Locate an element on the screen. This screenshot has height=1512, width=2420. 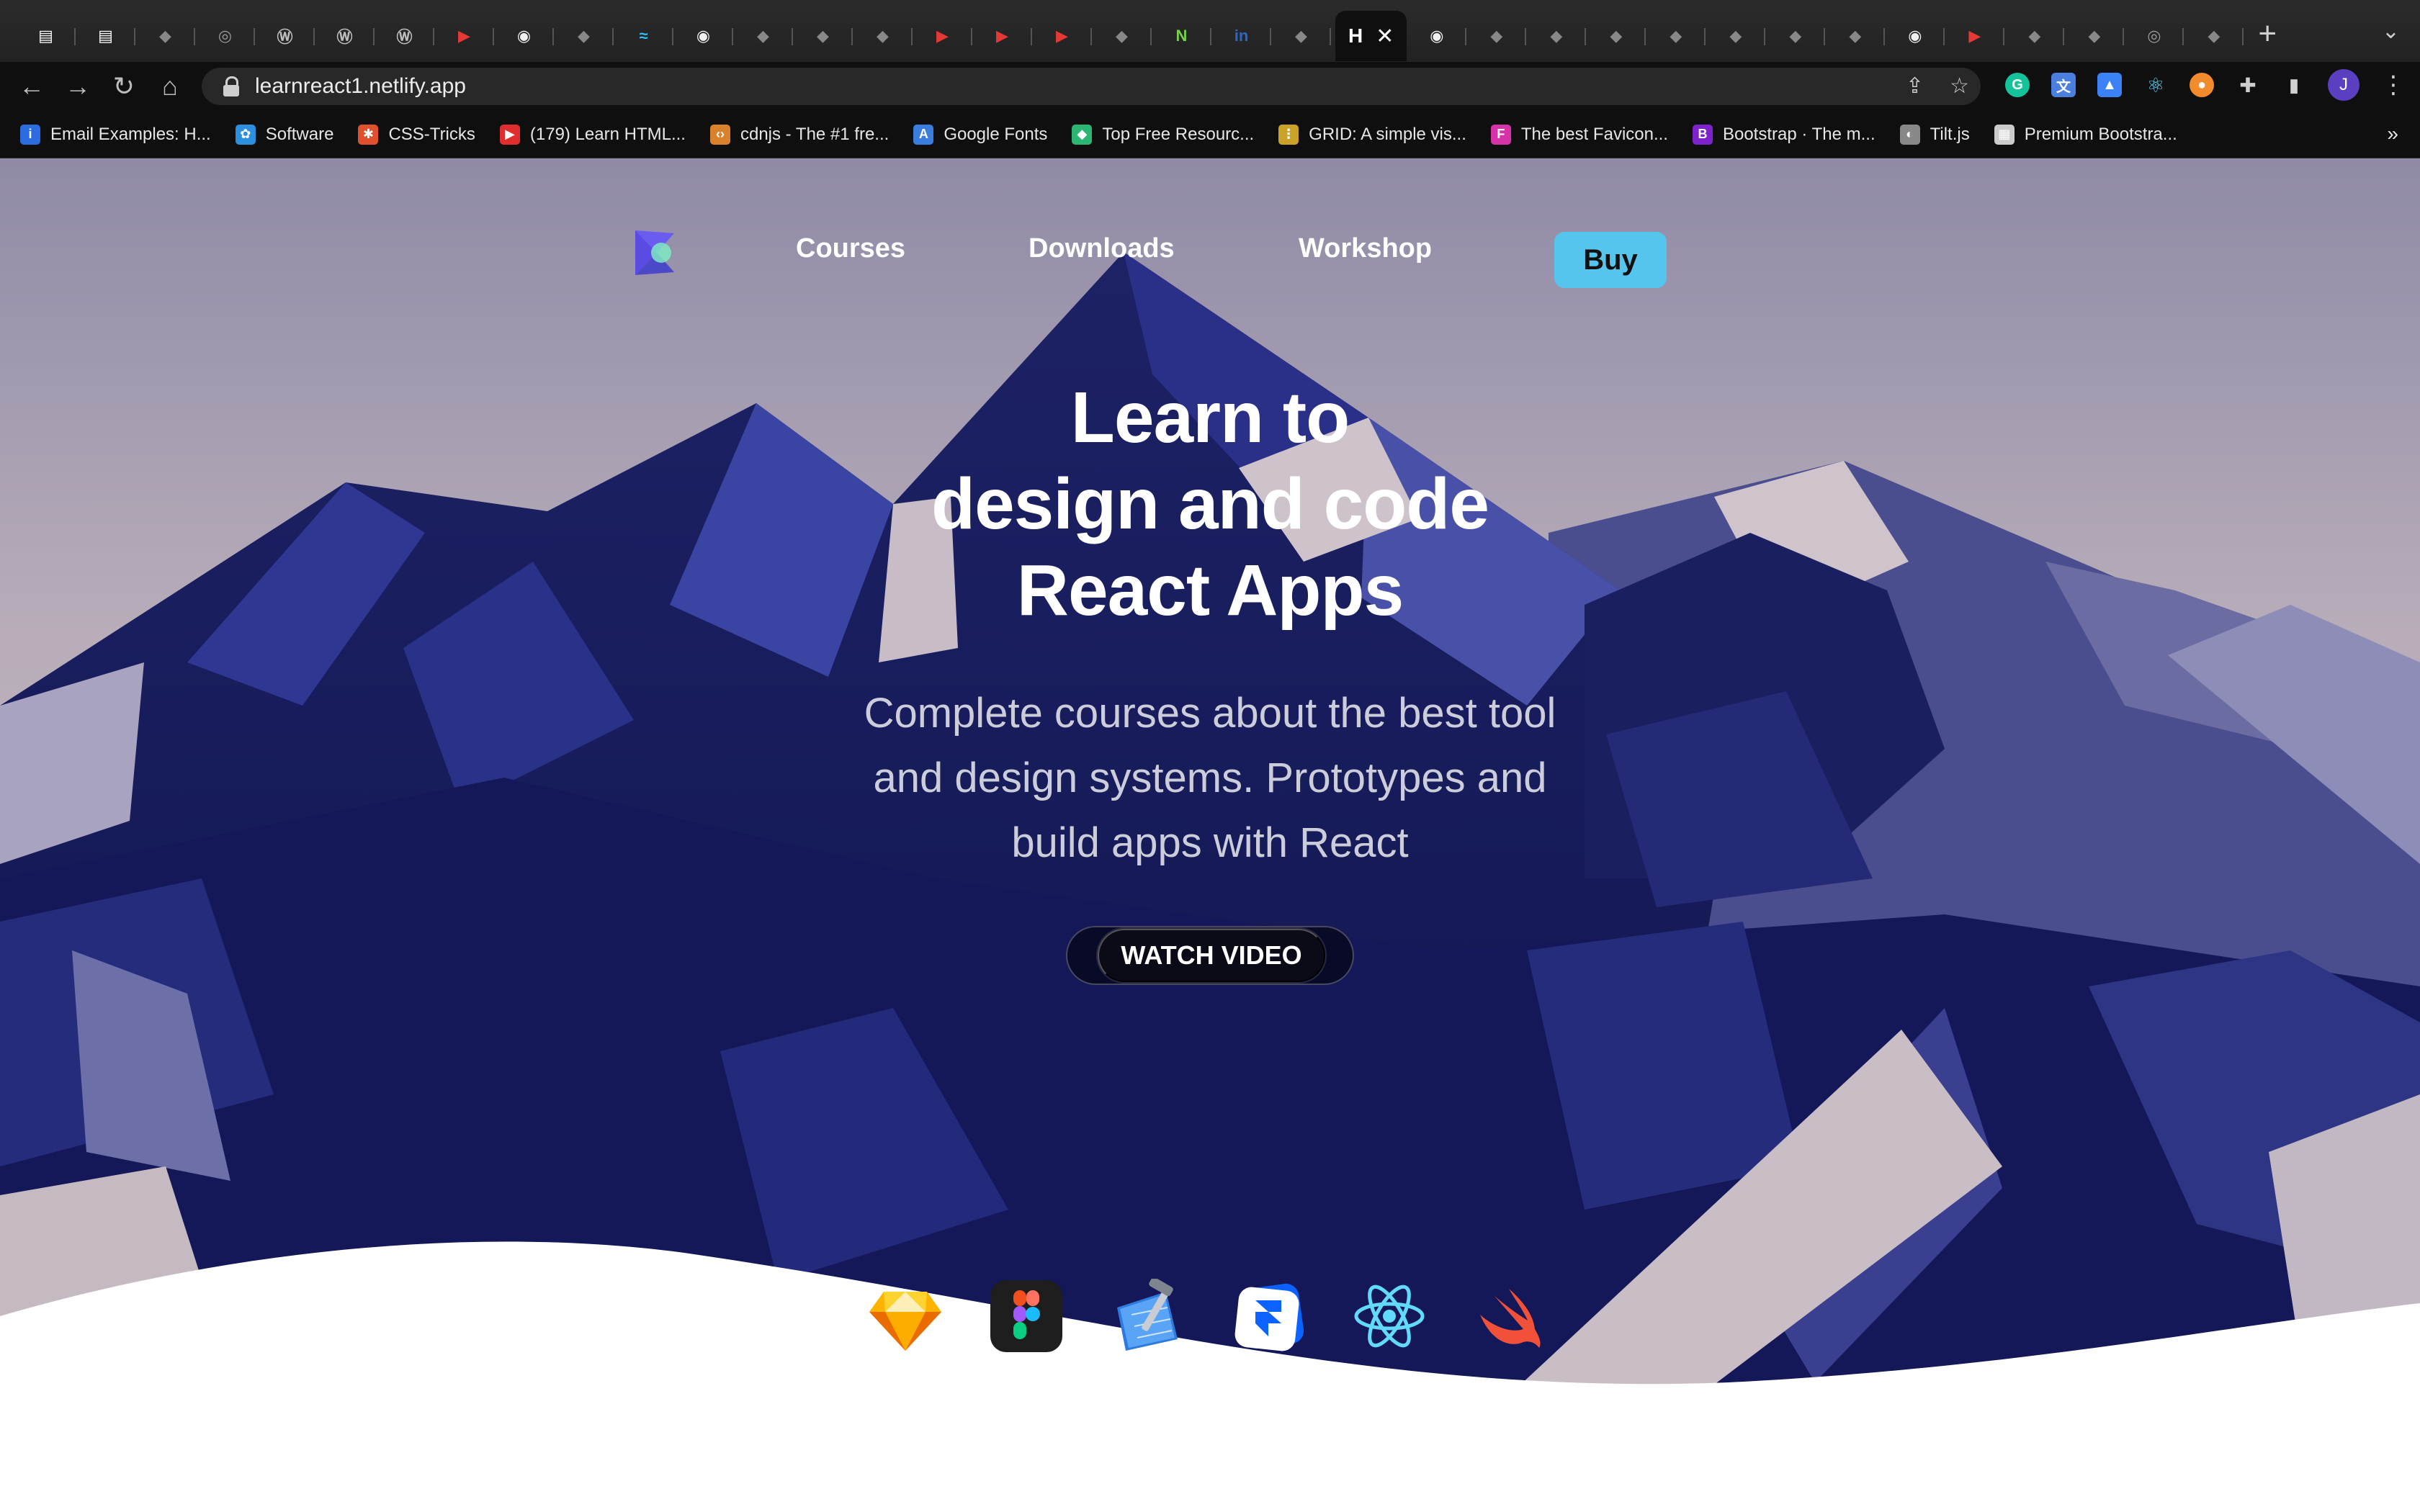
profile-avatar: J is located at coordinates (2344, 85).